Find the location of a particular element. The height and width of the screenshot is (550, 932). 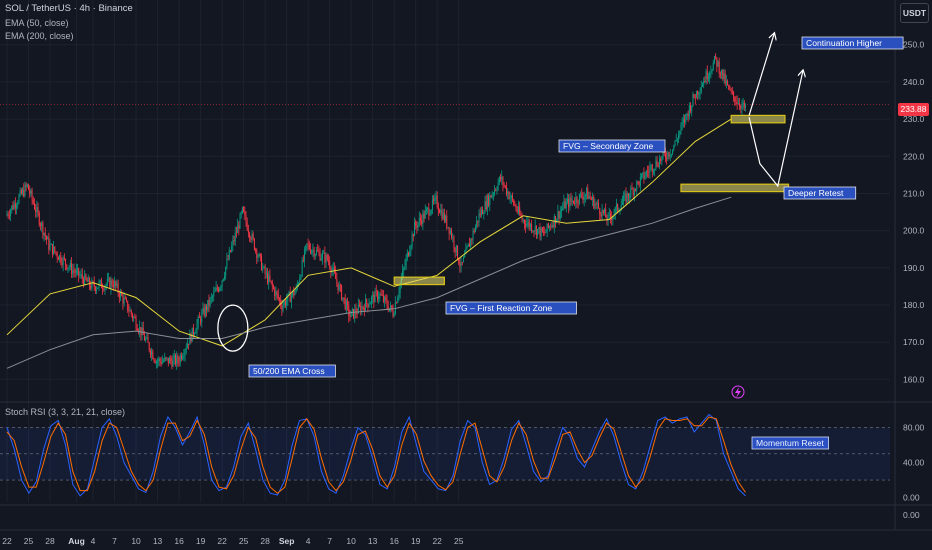

stoch-rsi-legend: Stoch RSI (3, 3, 21, 21, close) is located at coordinates (65, 412).